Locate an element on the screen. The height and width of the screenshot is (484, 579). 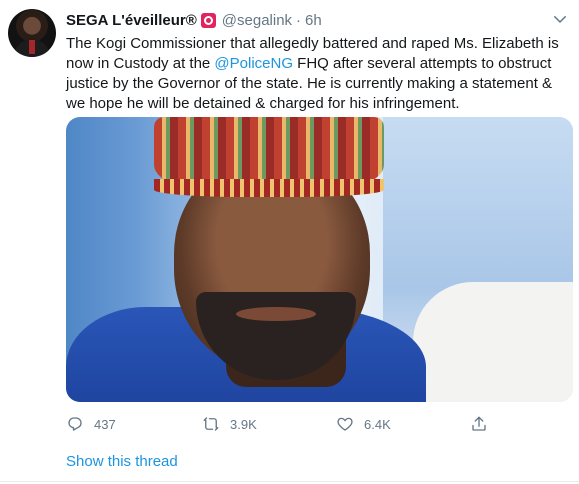
heart-icon is located at coordinates (345, 424).